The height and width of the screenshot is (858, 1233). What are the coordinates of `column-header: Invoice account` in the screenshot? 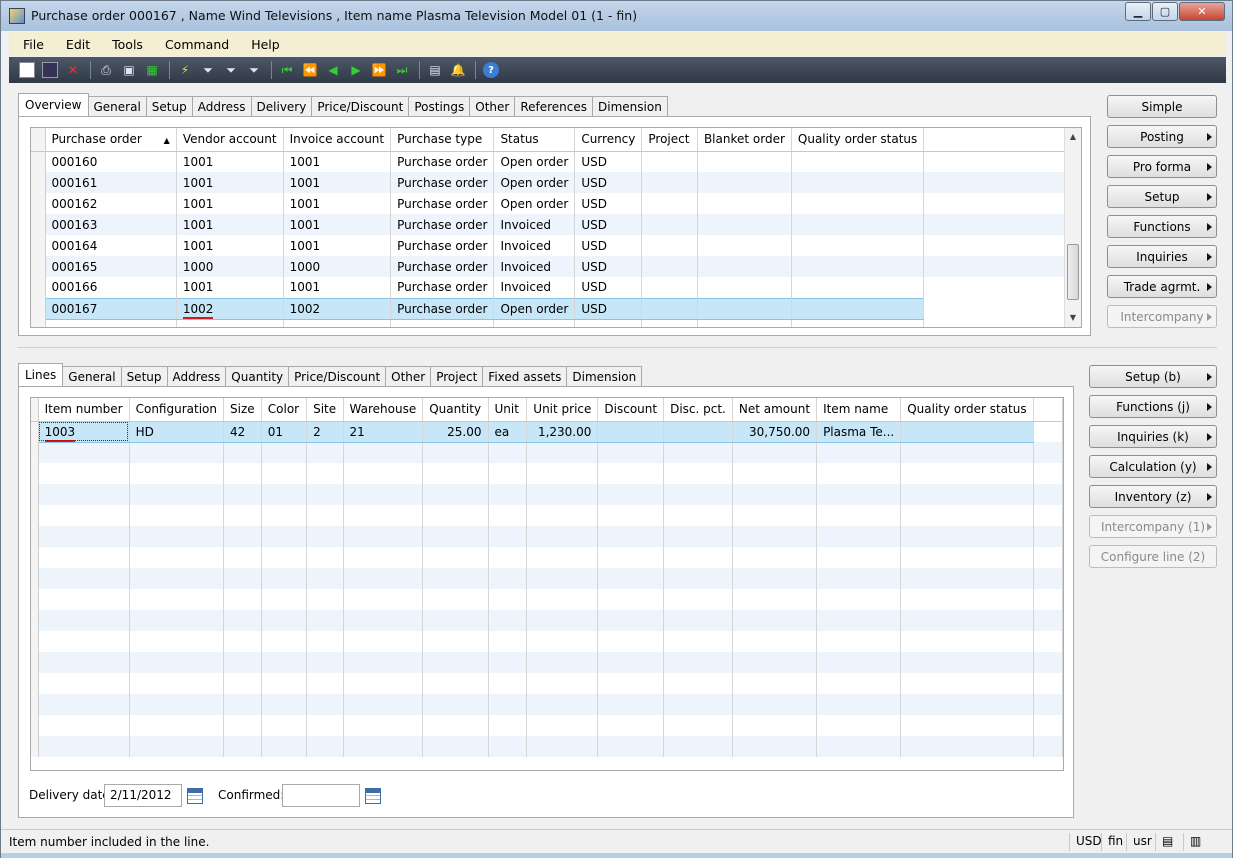 It's located at (337, 140).